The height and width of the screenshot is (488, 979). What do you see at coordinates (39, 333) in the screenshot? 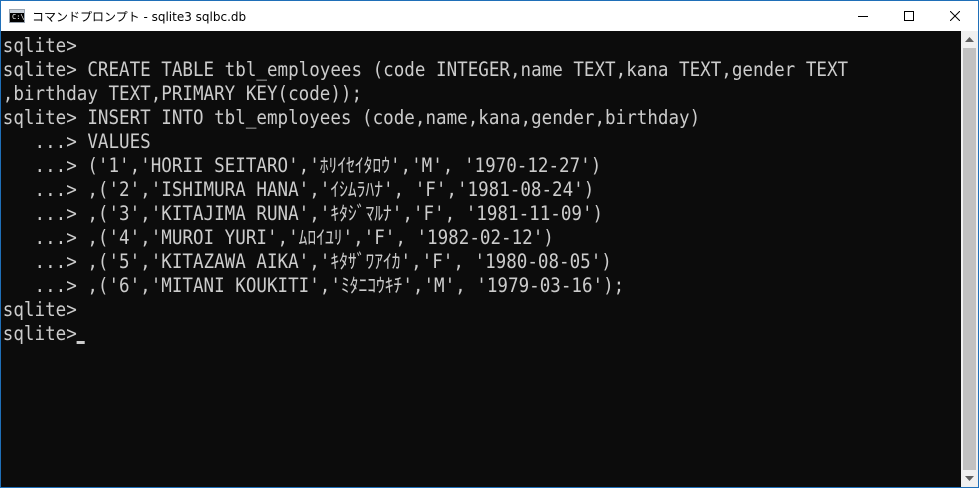
I see `prompt-text: sqlite>` at bounding box center [39, 333].